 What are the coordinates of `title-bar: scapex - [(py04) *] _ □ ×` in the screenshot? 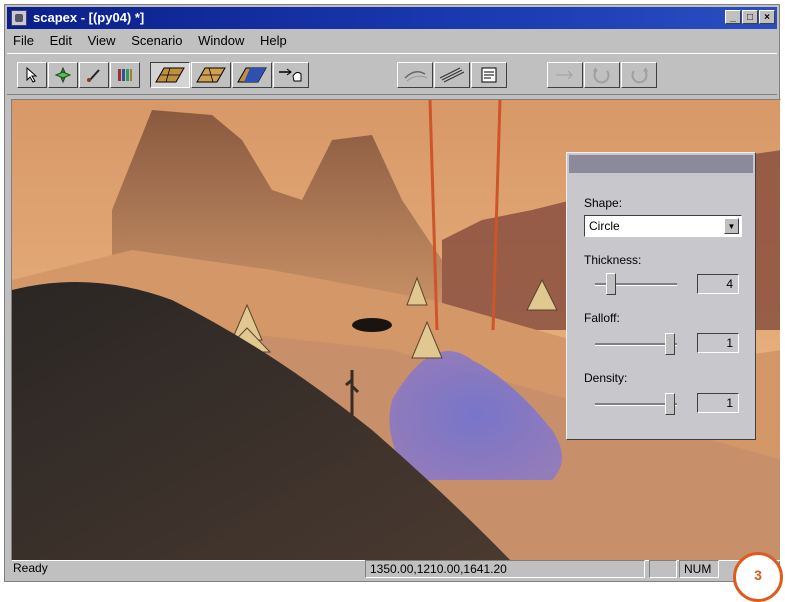 It's located at (392, 18).